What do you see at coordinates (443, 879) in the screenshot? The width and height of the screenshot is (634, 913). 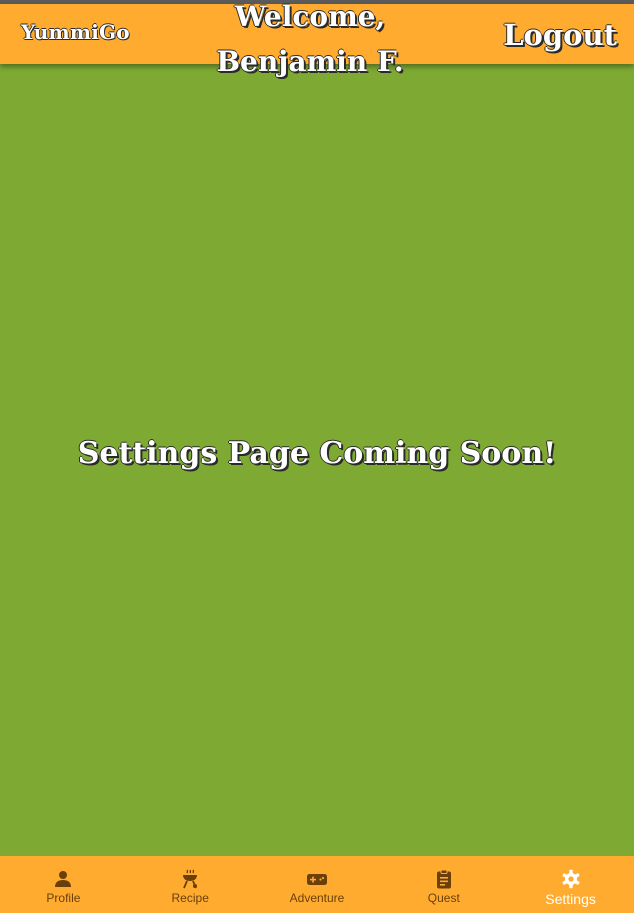 I see `clipboard-icon` at bounding box center [443, 879].